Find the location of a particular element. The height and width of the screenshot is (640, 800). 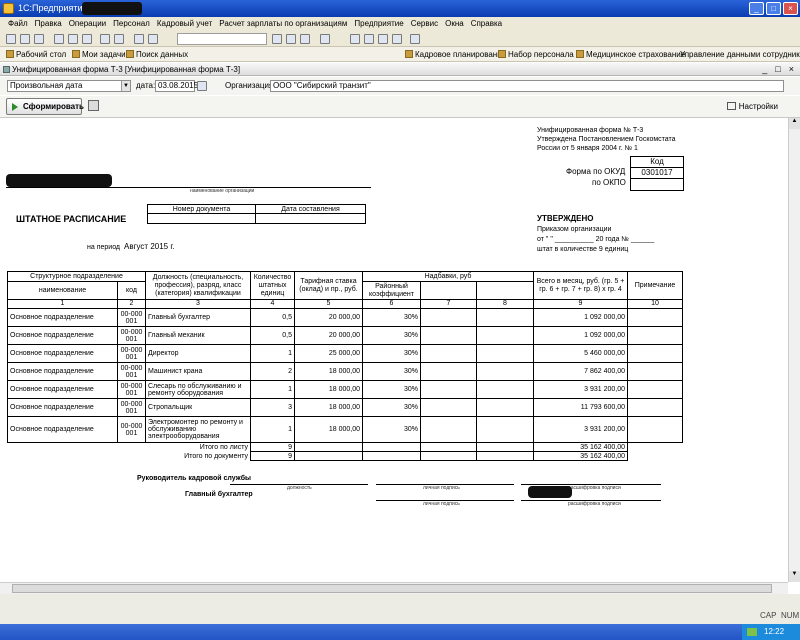

tasks-icon is located at coordinates (76, 54).